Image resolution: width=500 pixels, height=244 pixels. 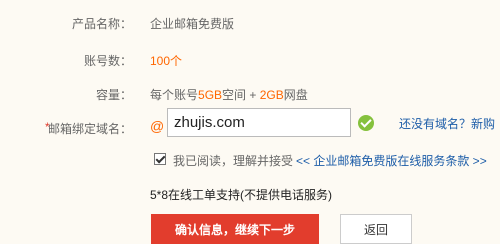 What do you see at coordinates (210, 95) in the screenshot?
I see `mail-capacity: 5GB` at bounding box center [210, 95].